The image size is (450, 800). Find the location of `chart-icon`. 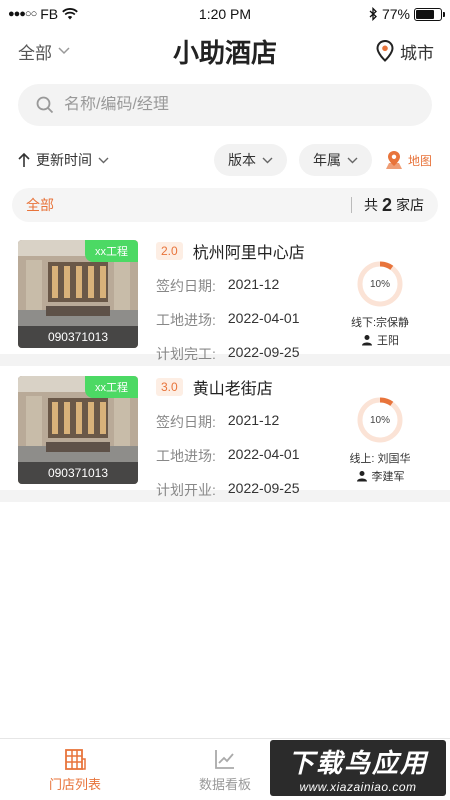

chart-icon is located at coordinates (224, 759).